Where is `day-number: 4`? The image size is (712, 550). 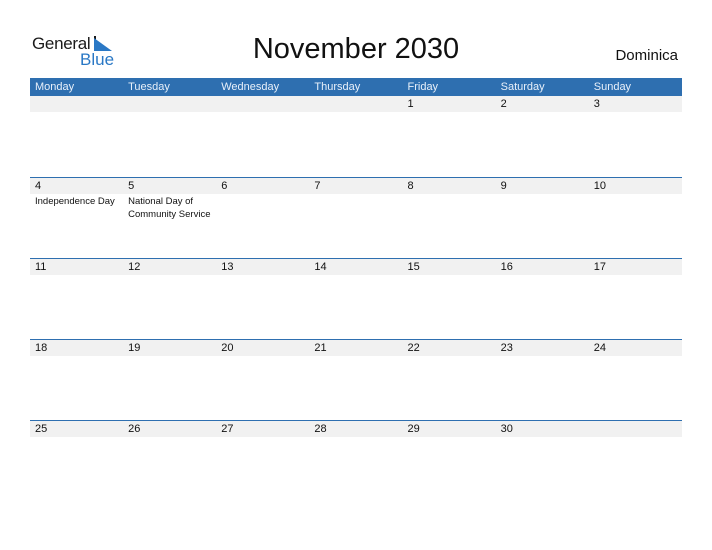 day-number: 4 is located at coordinates (38, 186).